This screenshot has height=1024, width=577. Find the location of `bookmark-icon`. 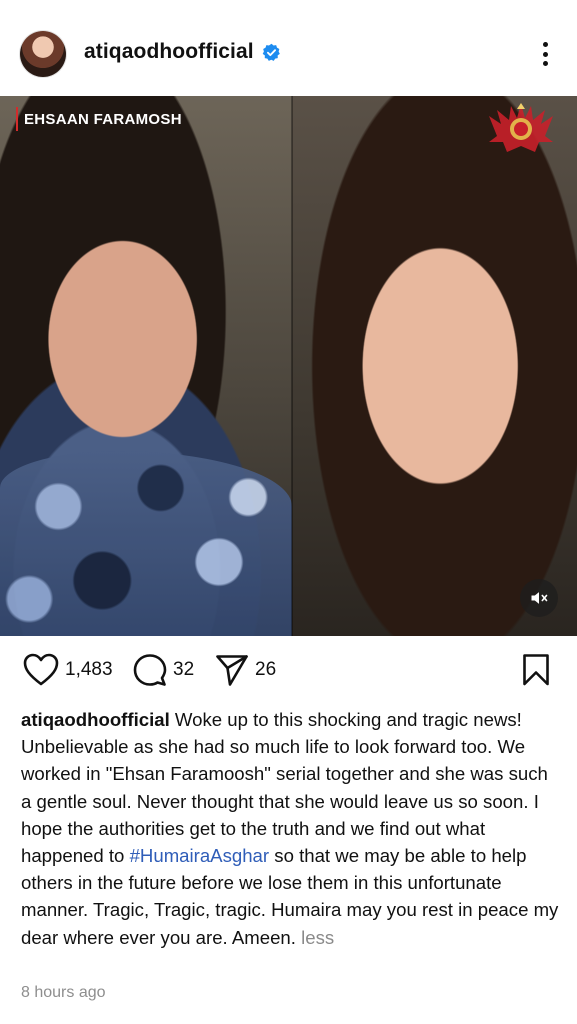

bookmark-icon is located at coordinates (536, 670).